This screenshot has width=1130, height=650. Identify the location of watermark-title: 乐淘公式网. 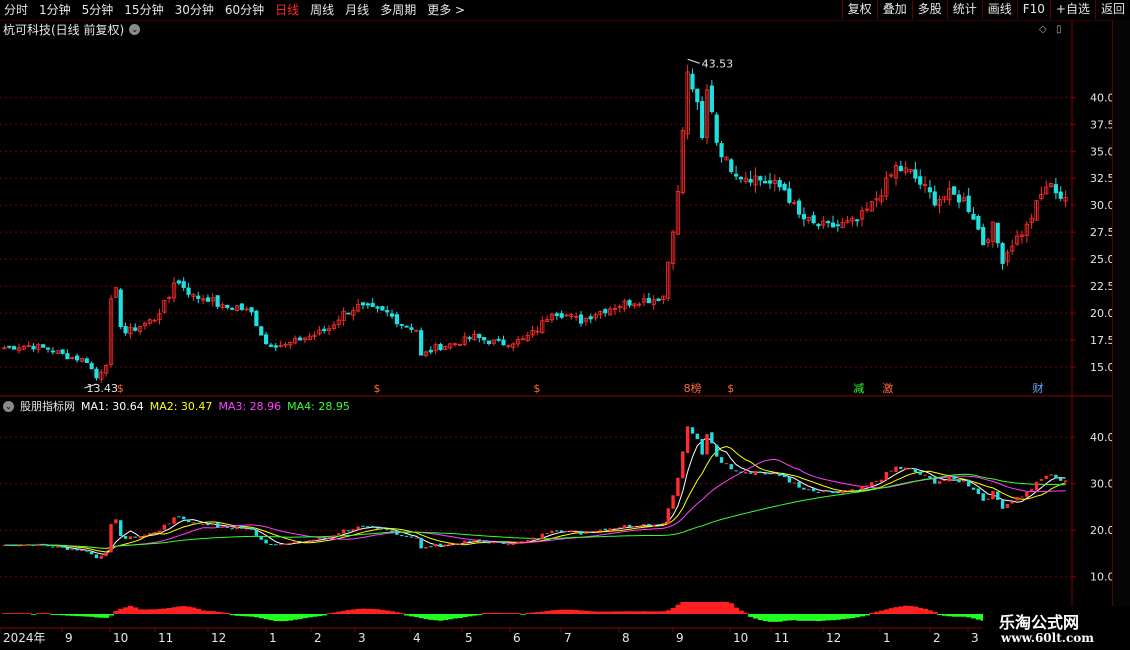
(1039, 622).